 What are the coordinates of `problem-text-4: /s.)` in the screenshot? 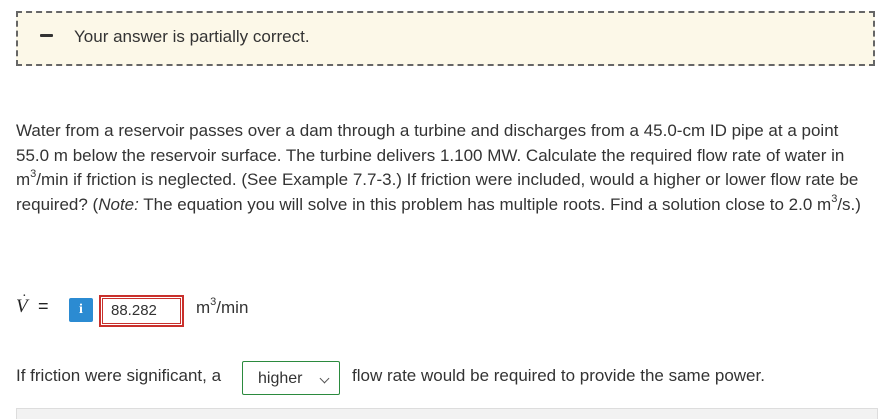 It's located at (849, 204).